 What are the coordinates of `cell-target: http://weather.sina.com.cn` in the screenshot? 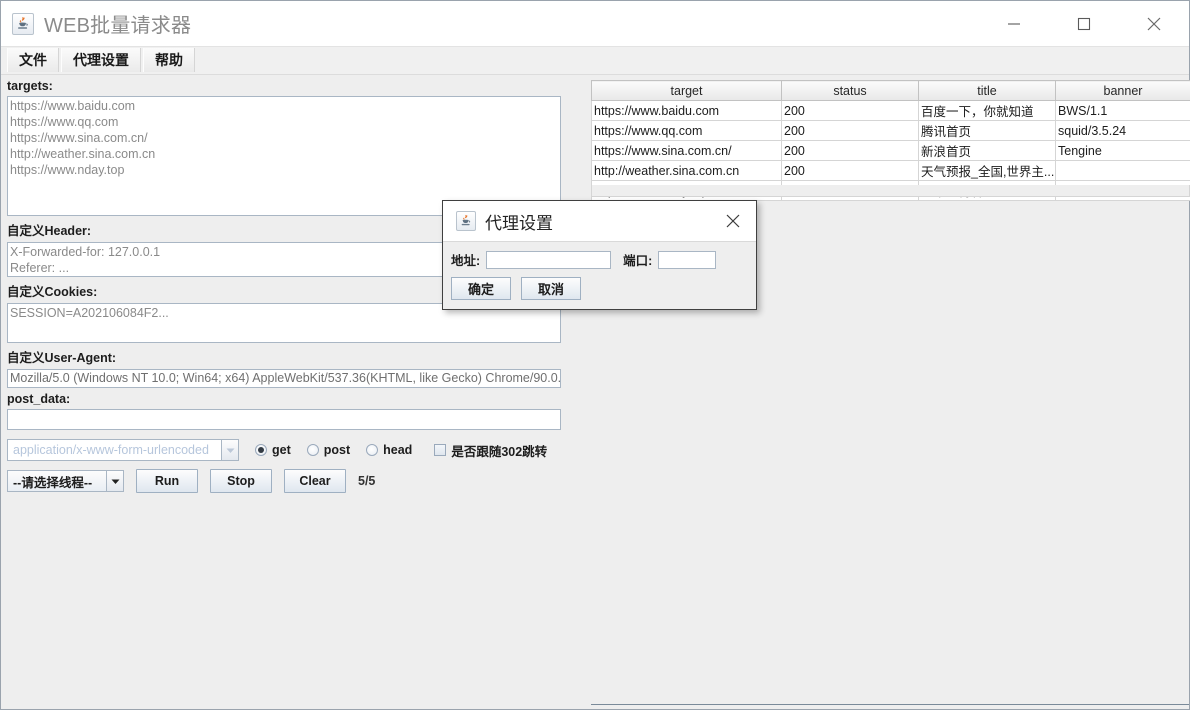 It's located at (686, 170).